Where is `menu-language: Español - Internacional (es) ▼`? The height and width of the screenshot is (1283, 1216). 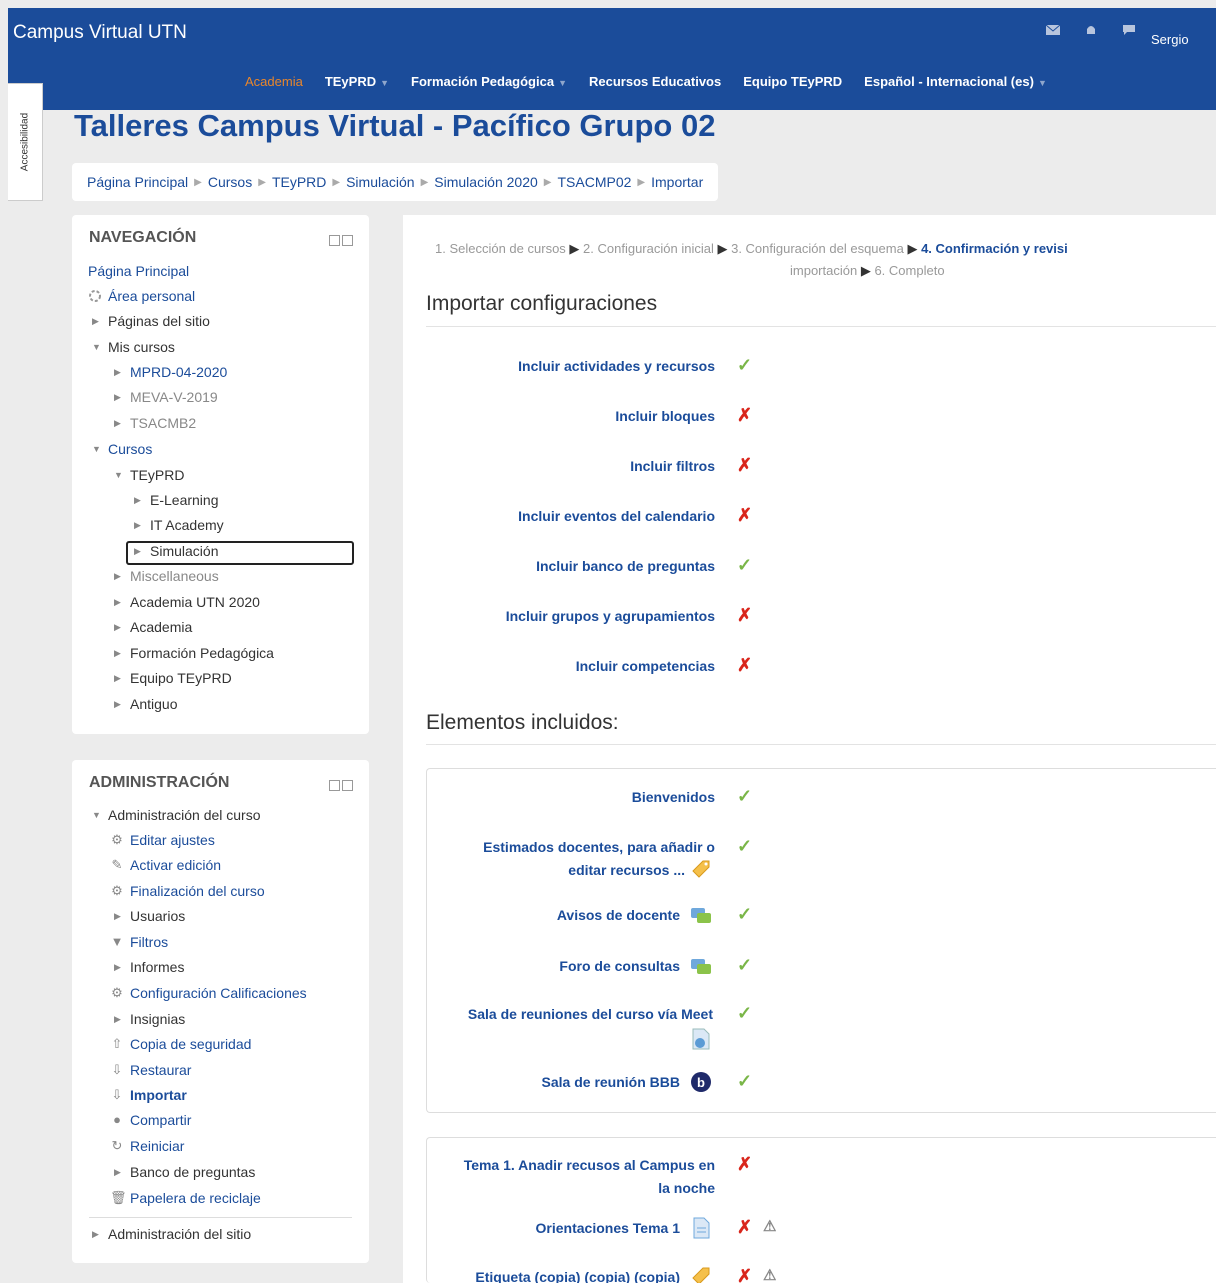
menu-language: Español - Internacional (es) ▼ is located at coordinates (955, 81).